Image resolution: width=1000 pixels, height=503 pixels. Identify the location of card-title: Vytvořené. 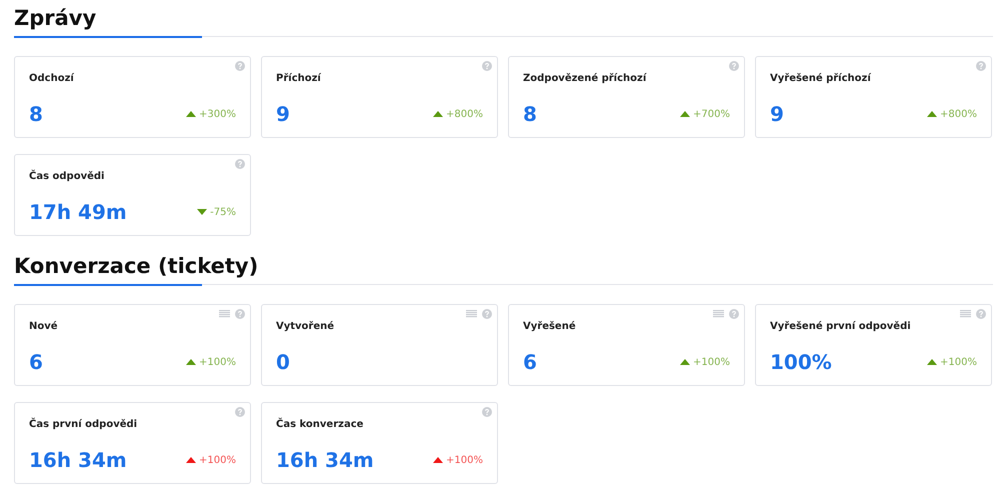
(305, 326).